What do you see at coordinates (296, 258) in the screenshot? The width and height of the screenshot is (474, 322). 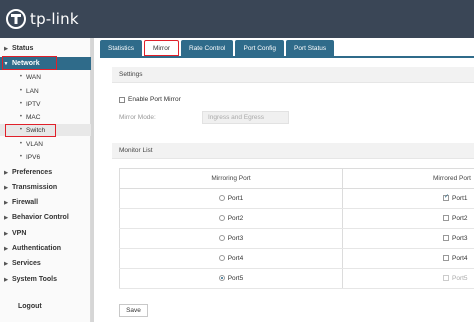 I see `table-row: Port4 Port4` at bounding box center [296, 258].